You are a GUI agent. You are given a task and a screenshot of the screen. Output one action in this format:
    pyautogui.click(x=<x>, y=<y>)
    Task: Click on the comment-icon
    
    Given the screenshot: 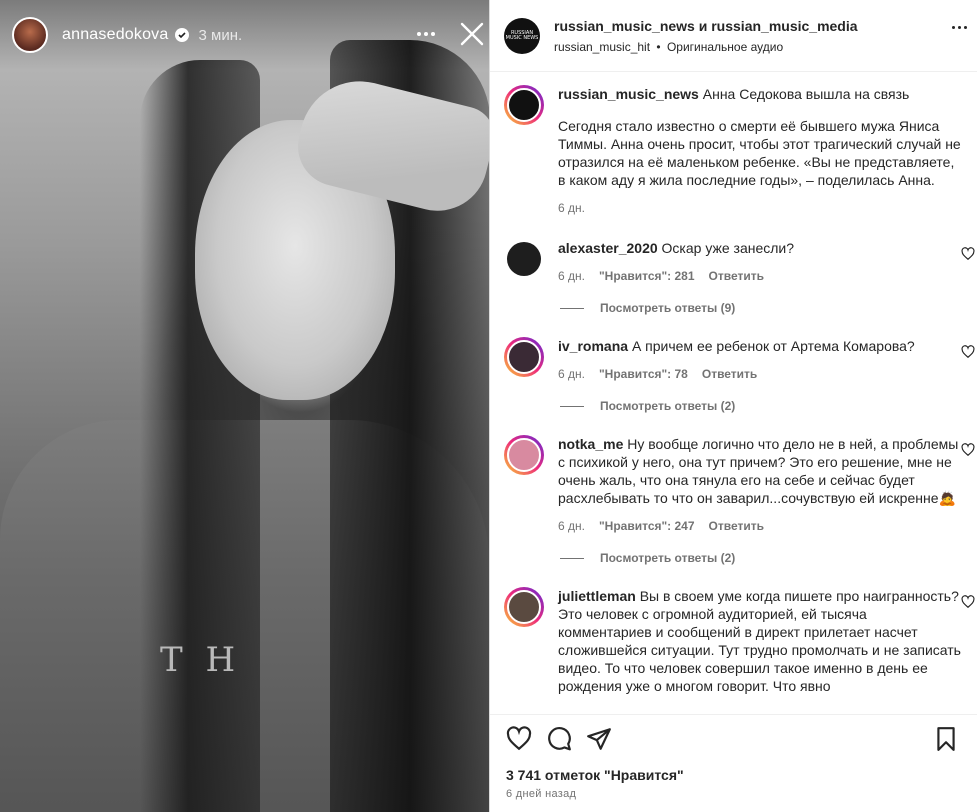 What is the action you would take?
    pyautogui.click(x=559, y=739)
    